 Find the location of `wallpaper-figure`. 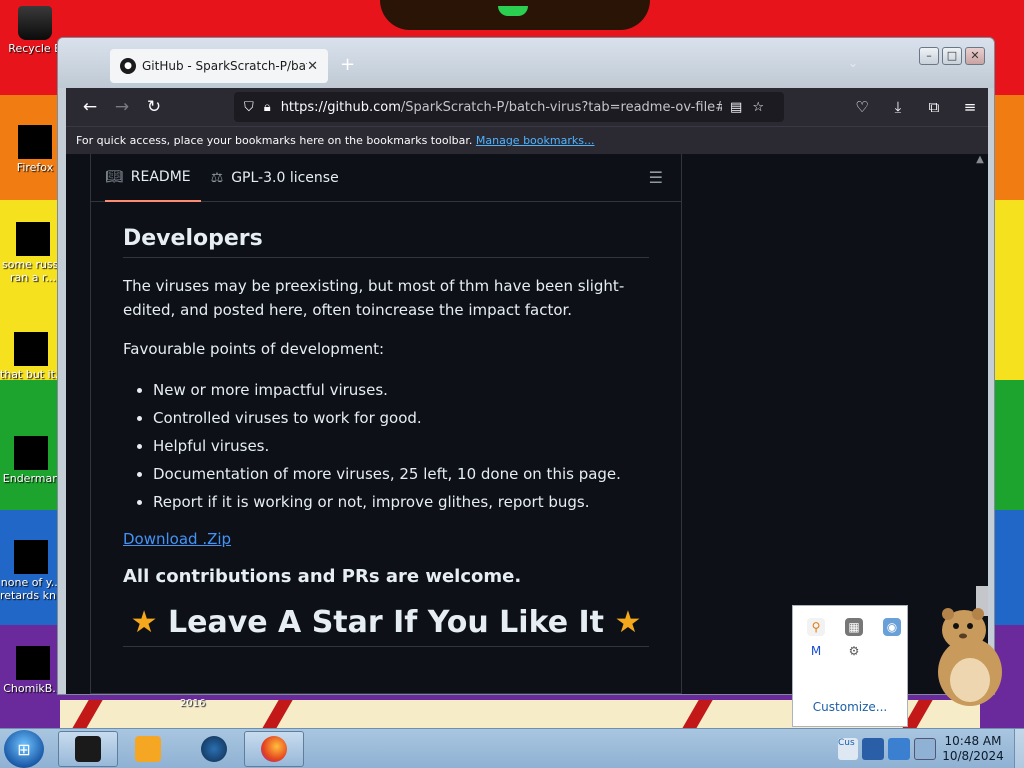

wallpaper-figure is located at coordinates (515, 15).